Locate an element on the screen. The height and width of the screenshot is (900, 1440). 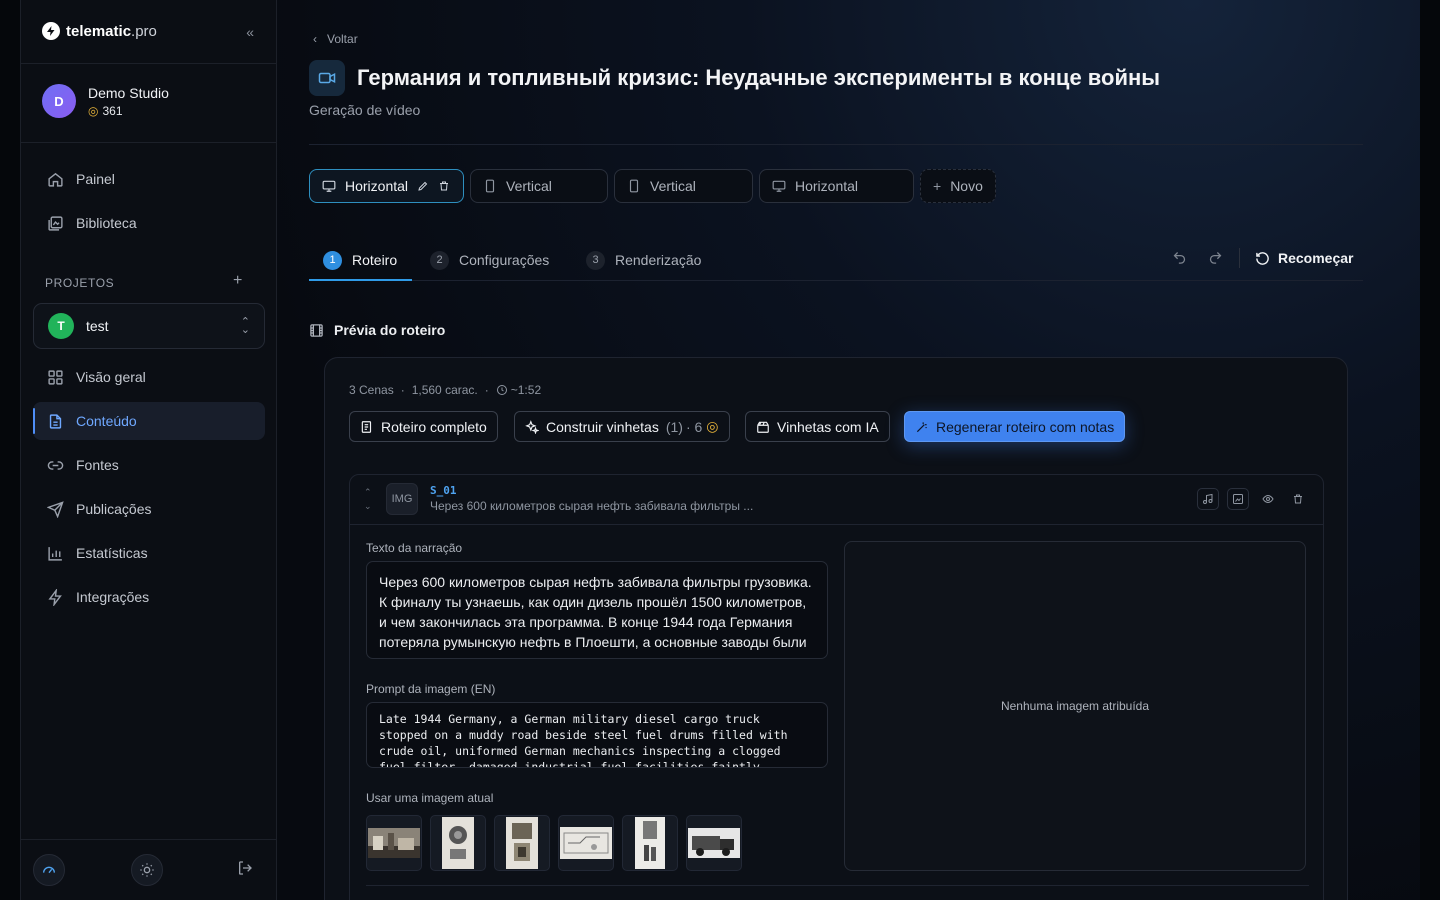
scene-actions is located at coordinates (1253, 499).